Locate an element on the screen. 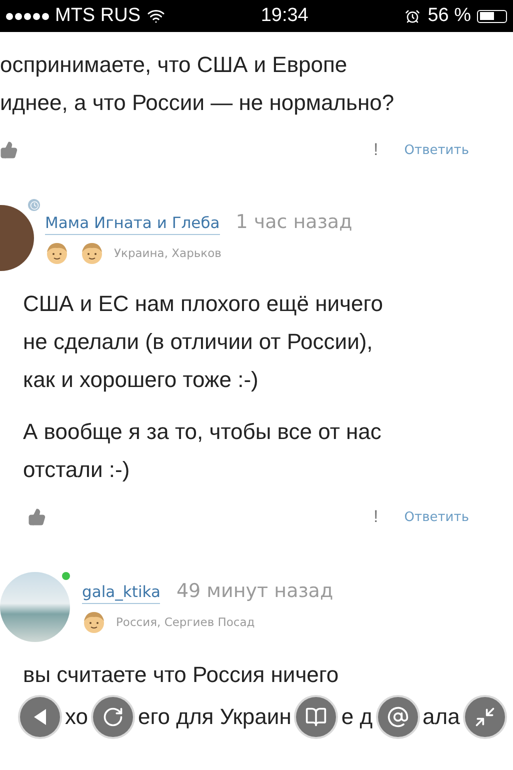 The width and height of the screenshot is (513, 770). author-link: Мама Игната и Глеба is located at coordinates (132, 224).